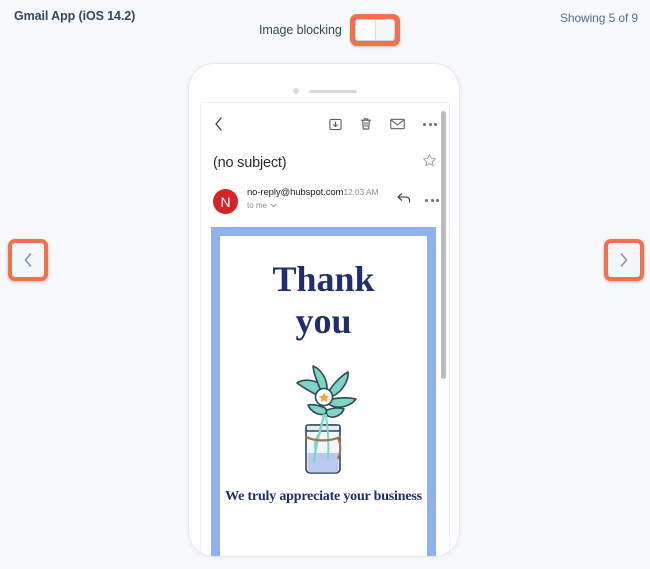 Image resolution: width=650 pixels, height=569 pixels. Describe the element at coordinates (295, 192) in the screenshot. I see `sender-email: no-reply@hubspot.com` at that location.